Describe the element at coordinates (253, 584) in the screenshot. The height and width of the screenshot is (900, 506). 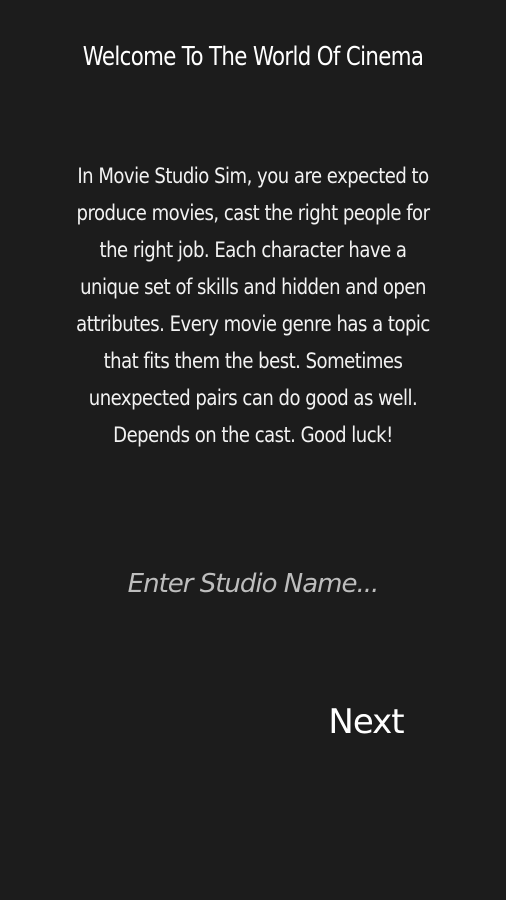
I see `studio-name-input` at that location.